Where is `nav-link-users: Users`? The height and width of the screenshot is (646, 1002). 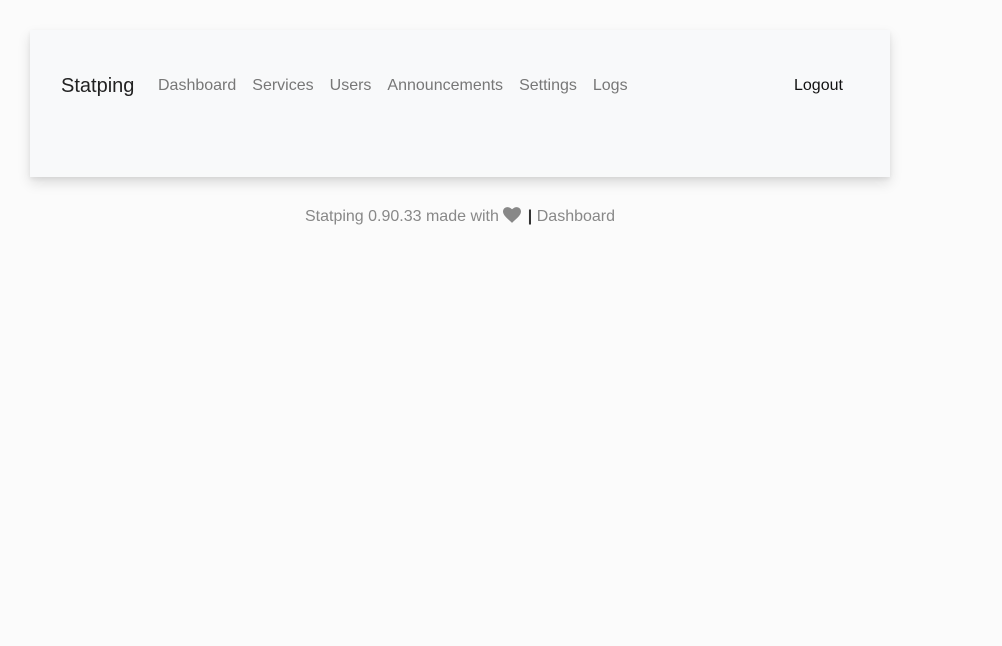 nav-link-users: Users is located at coordinates (351, 85).